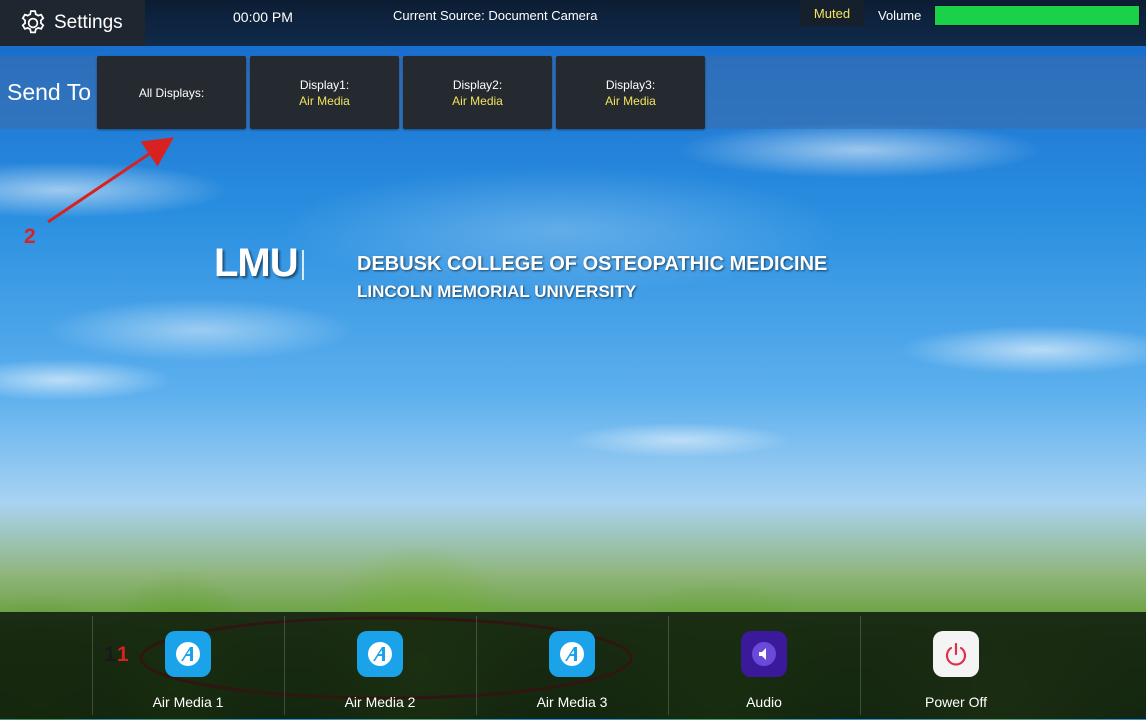 The image size is (1146, 720). Describe the element at coordinates (832, 13) in the screenshot. I see `mute-button: Muted` at that location.